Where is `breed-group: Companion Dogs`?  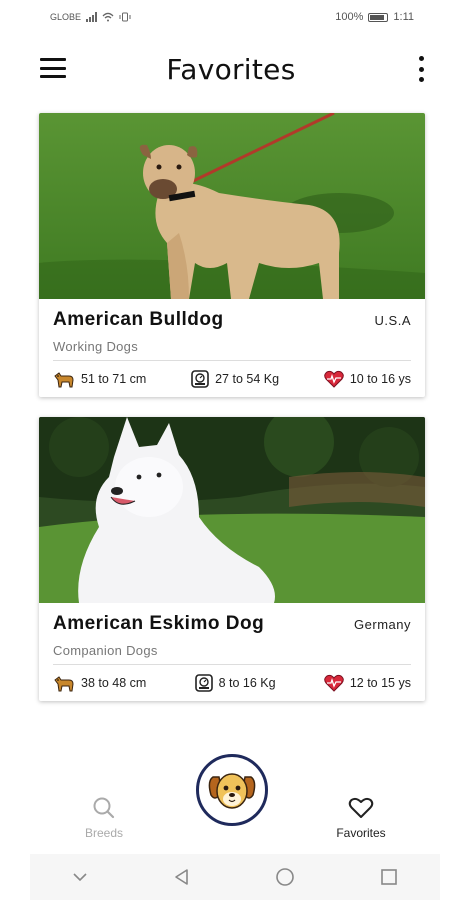
breed-group: Companion Dogs is located at coordinates (232, 654).